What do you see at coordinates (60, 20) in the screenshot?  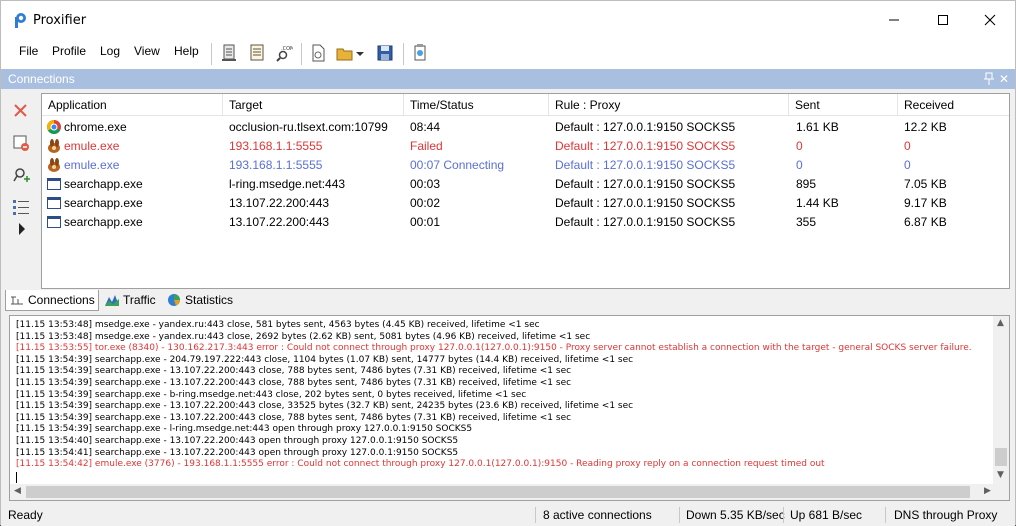 I see `window-title: Proxifier` at bounding box center [60, 20].